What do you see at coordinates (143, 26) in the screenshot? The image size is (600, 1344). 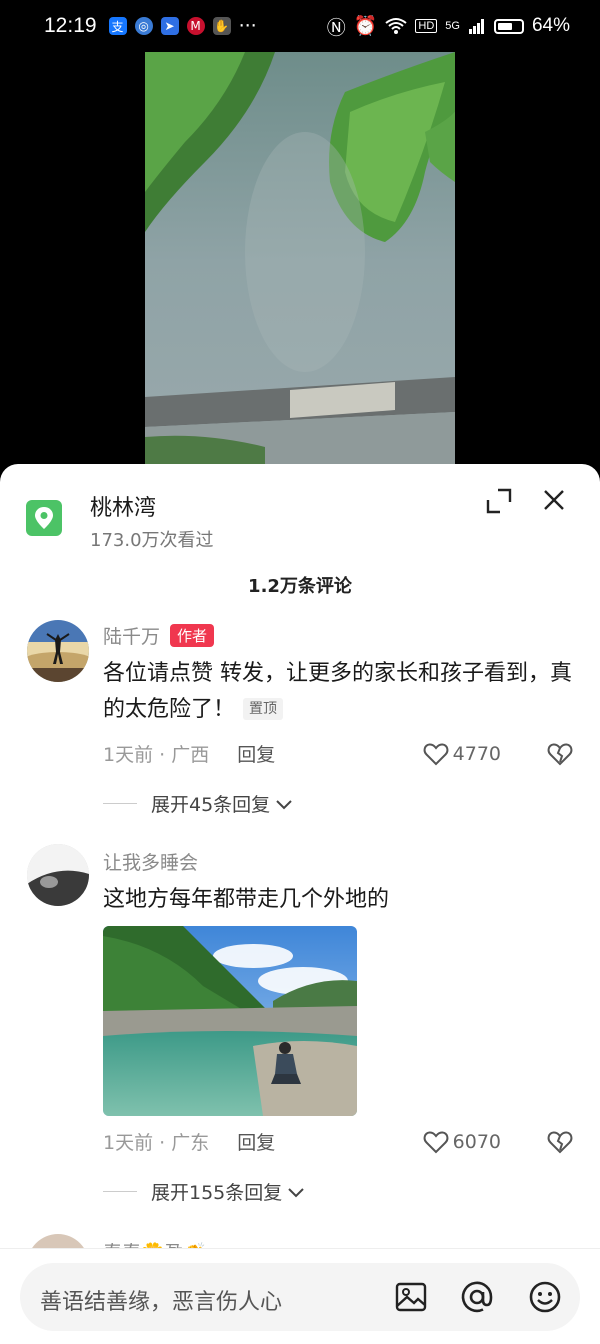 I see `browser-icon: ◎` at bounding box center [143, 26].